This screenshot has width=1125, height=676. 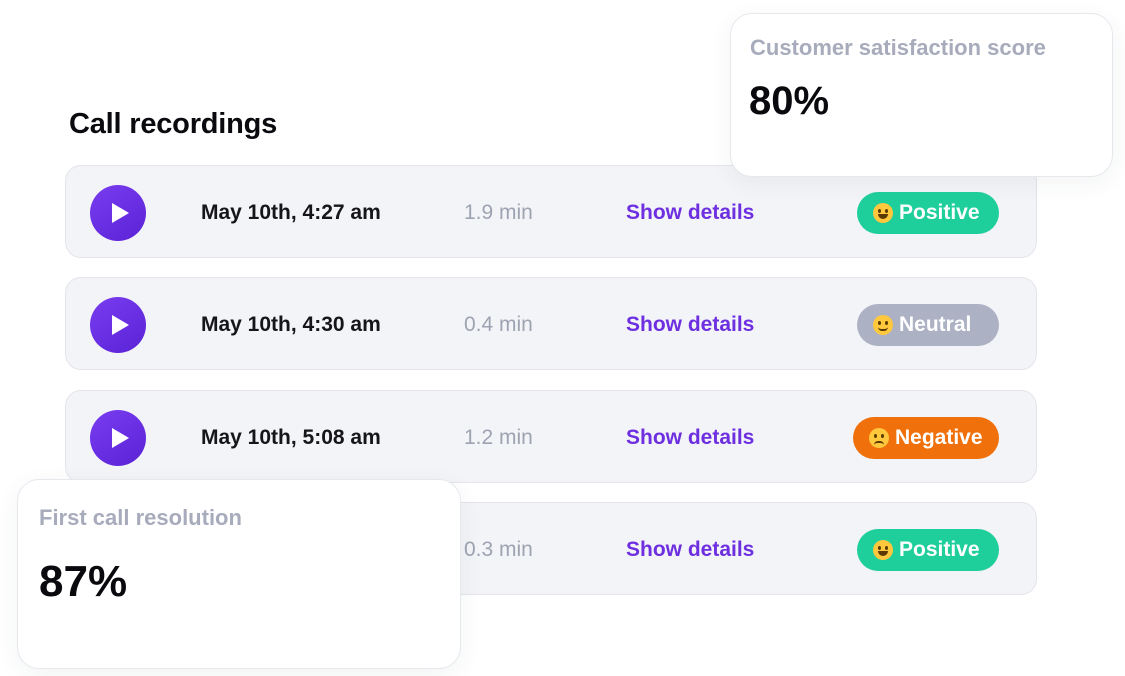 I want to click on sentiment-badge-negative: Negative, so click(x=926, y=438).